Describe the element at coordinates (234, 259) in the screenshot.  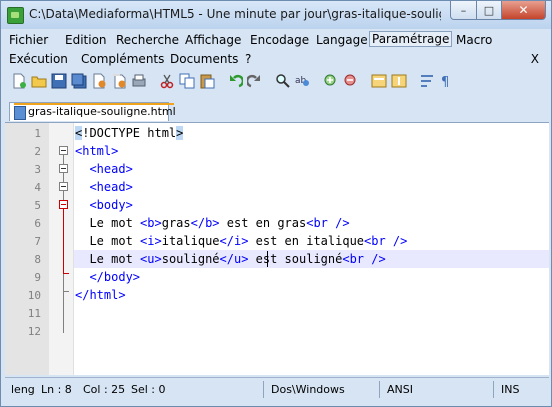
I see `html-tag-token: </u>` at that location.